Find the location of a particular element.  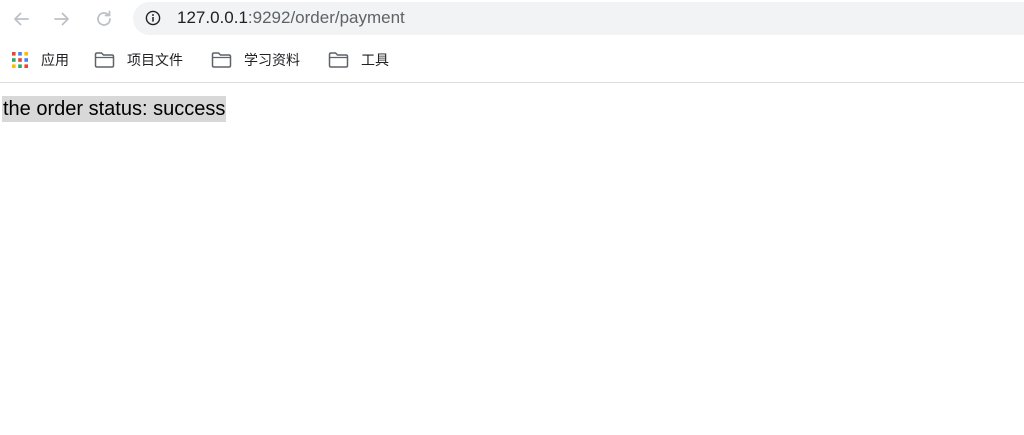

url-text: 127.0.0.1:9292/order/payment is located at coordinates (291, 18).